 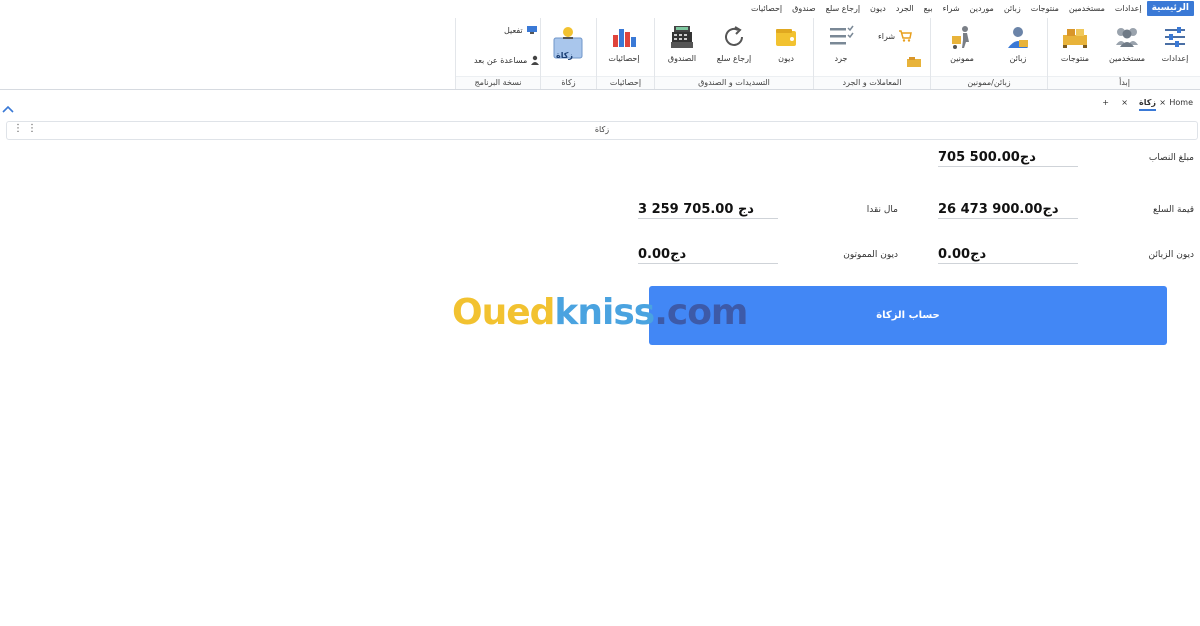 I want to click on list-checklist-icon, so click(x=841, y=37).